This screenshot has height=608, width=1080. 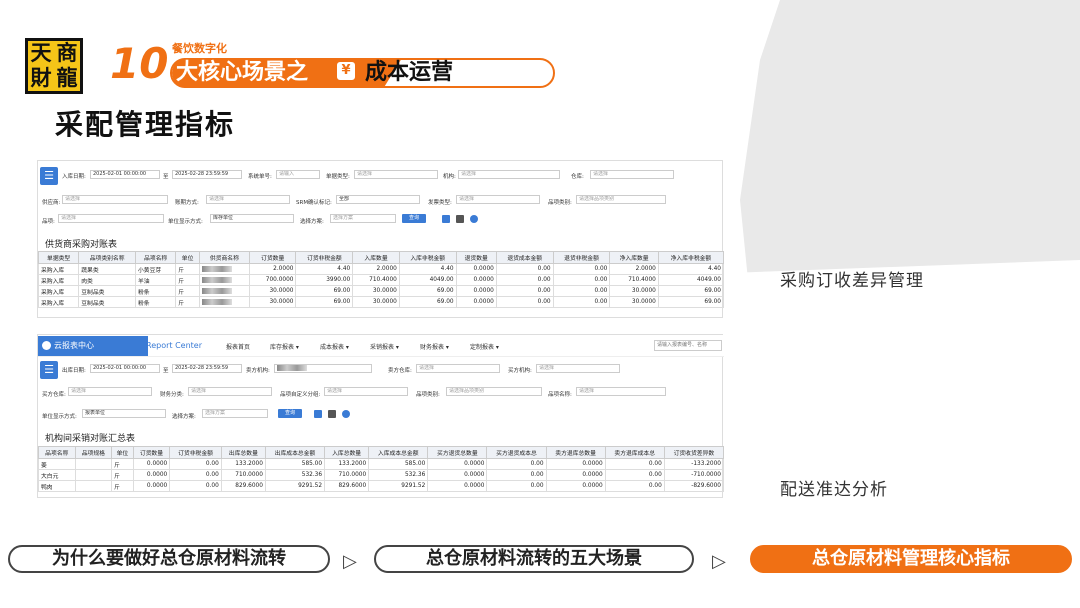 I want to click on step-core-metrics: 总仓原材料管理核心指标, so click(x=911, y=559).